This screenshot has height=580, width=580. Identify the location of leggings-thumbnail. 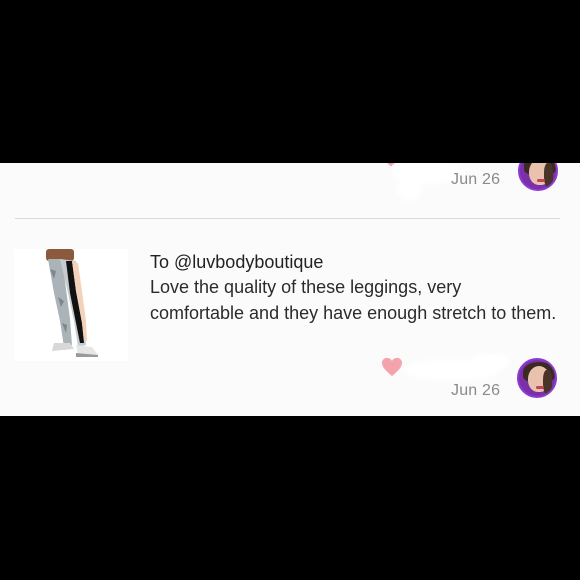
(72, 303).